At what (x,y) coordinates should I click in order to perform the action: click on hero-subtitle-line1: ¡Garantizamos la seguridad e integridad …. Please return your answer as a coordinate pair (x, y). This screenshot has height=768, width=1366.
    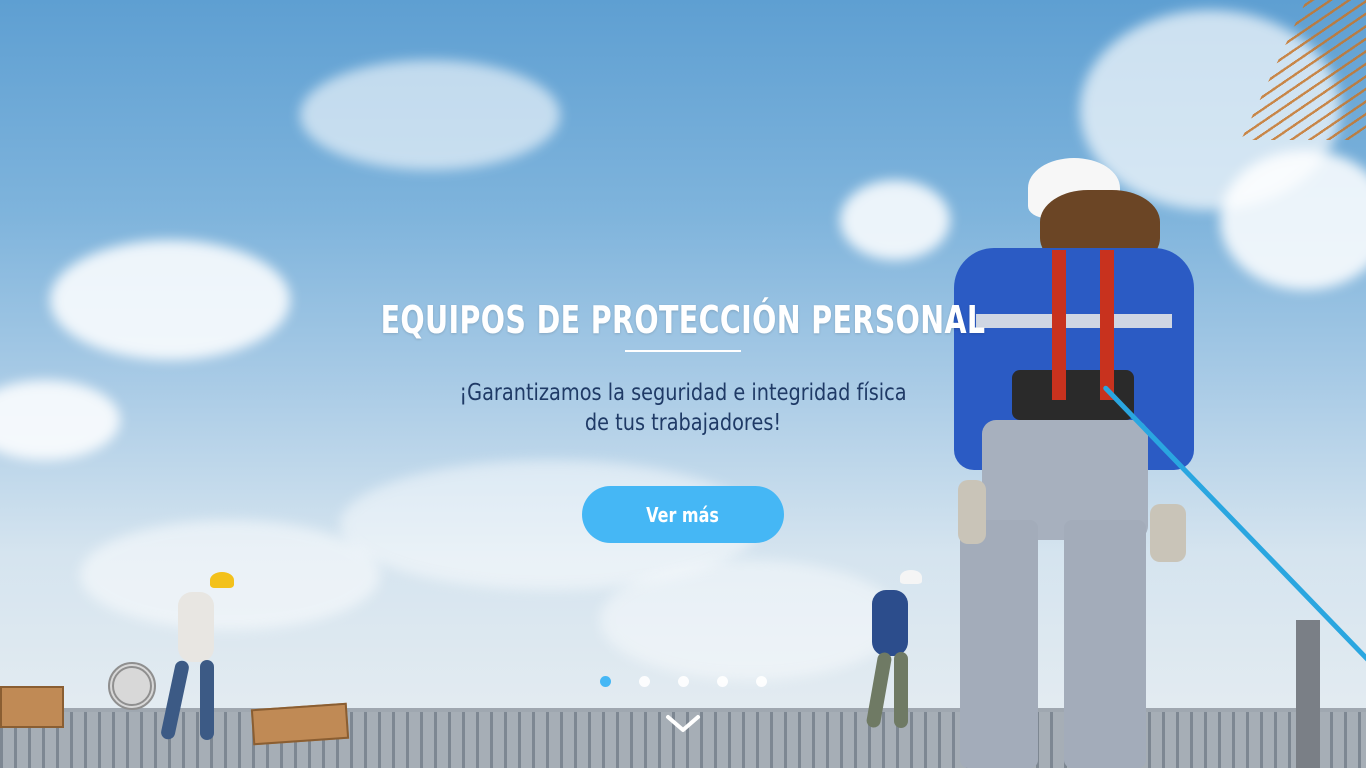
    Looking at the image, I should click on (683, 393).